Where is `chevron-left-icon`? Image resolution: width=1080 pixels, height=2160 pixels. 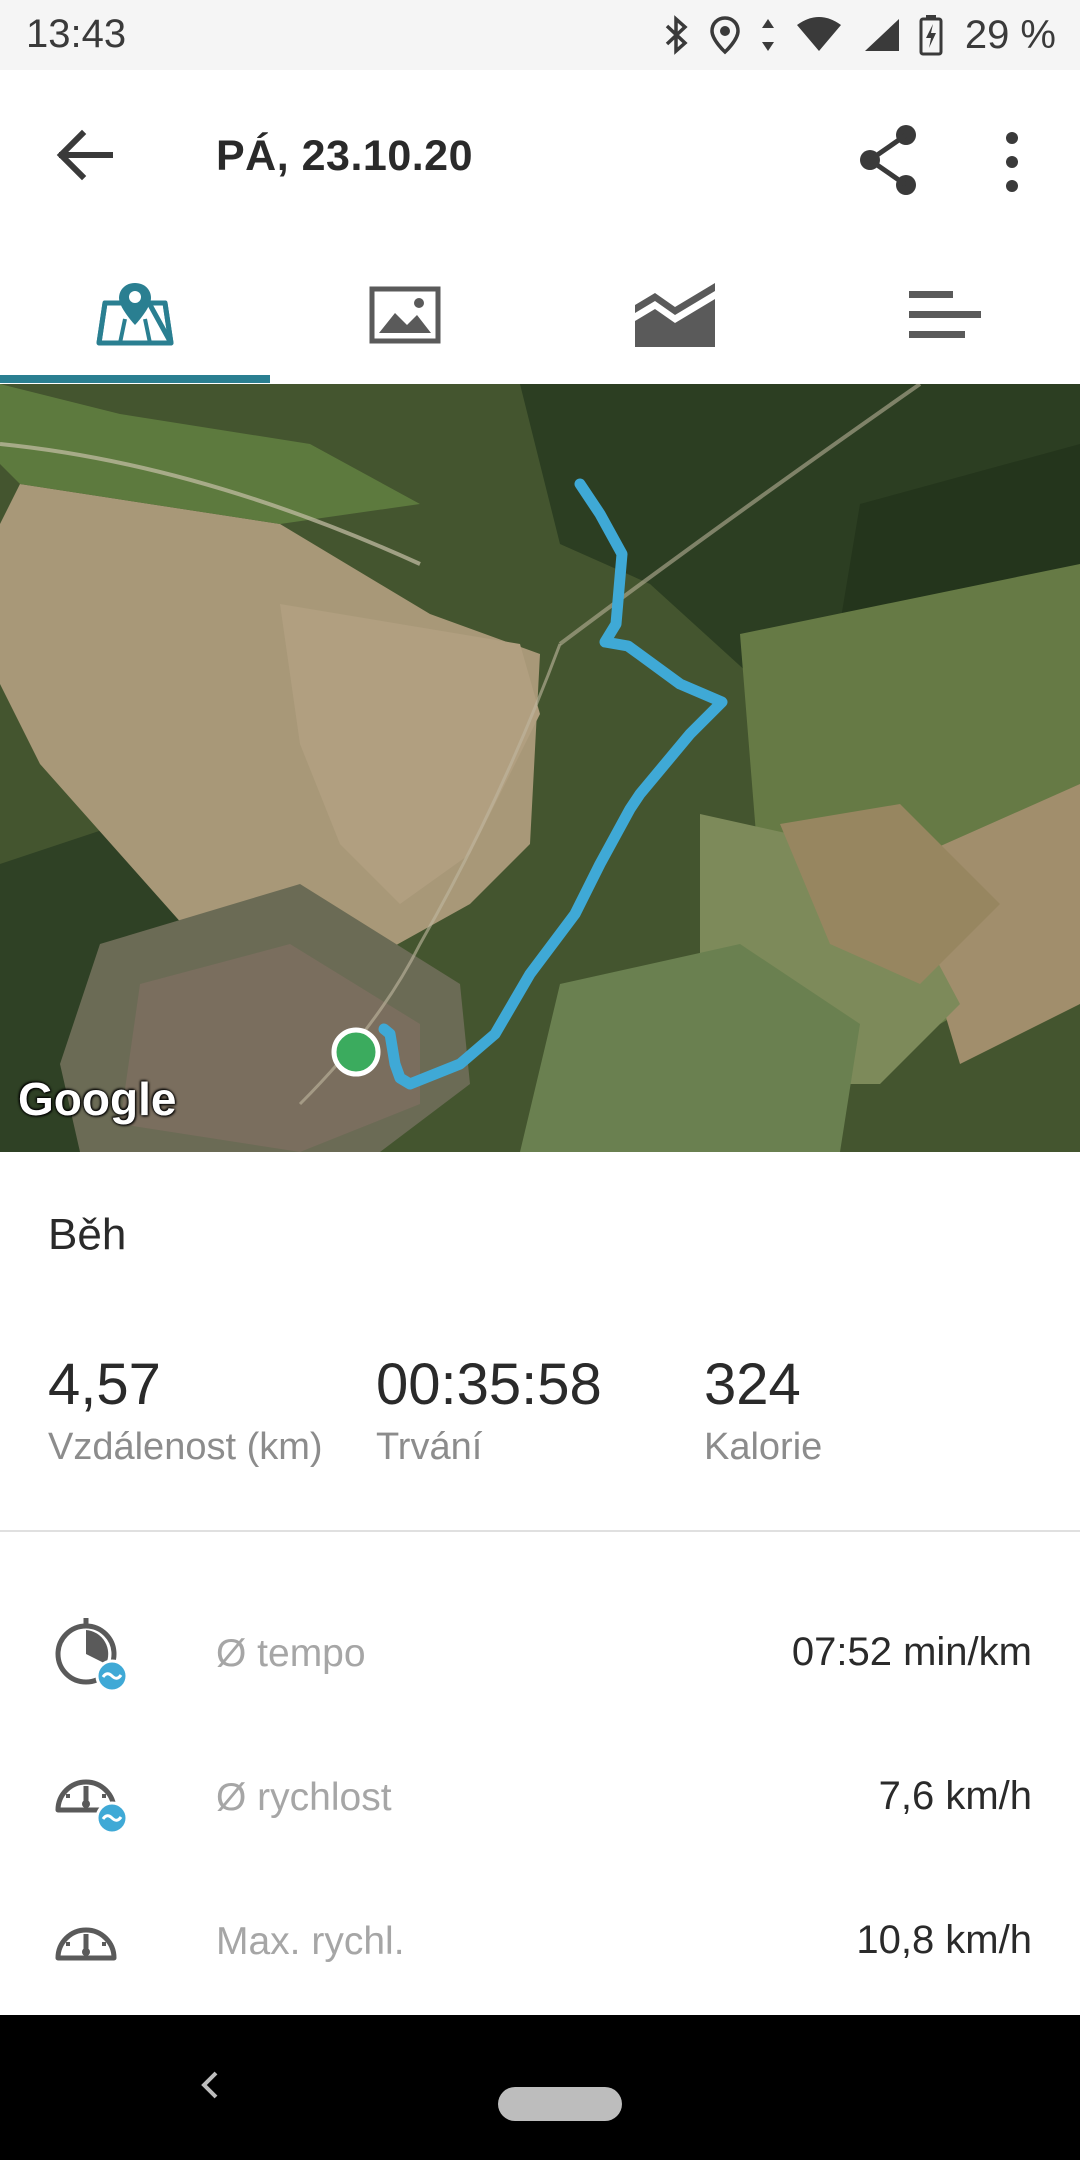
chevron-left-icon is located at coordinates (209, 2085).